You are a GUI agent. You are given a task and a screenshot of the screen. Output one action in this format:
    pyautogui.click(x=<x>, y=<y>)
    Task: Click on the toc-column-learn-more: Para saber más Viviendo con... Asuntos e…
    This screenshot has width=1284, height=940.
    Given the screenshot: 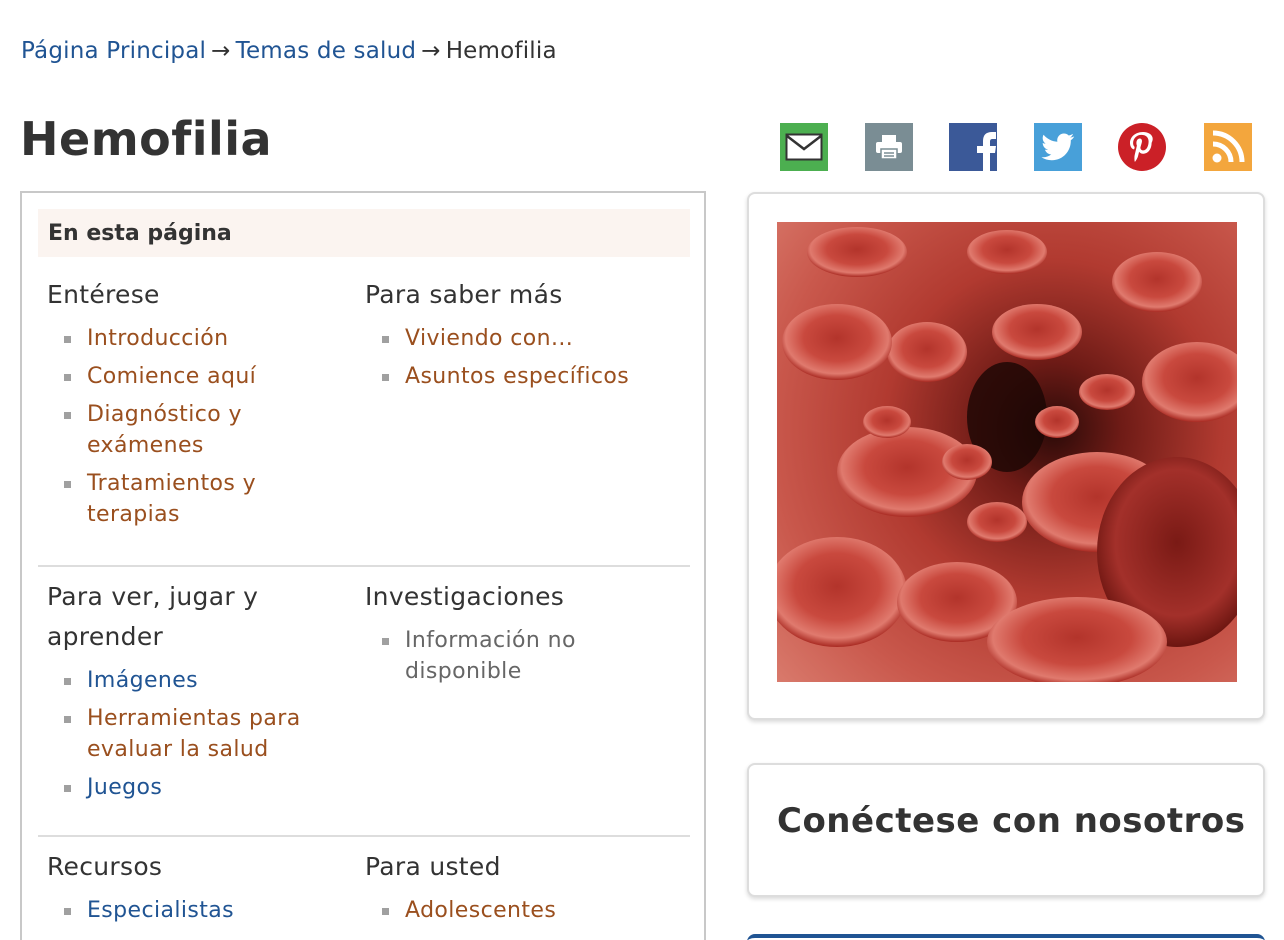 What is the action you would take?
    pyautogui.click(x=515, y=337)
    